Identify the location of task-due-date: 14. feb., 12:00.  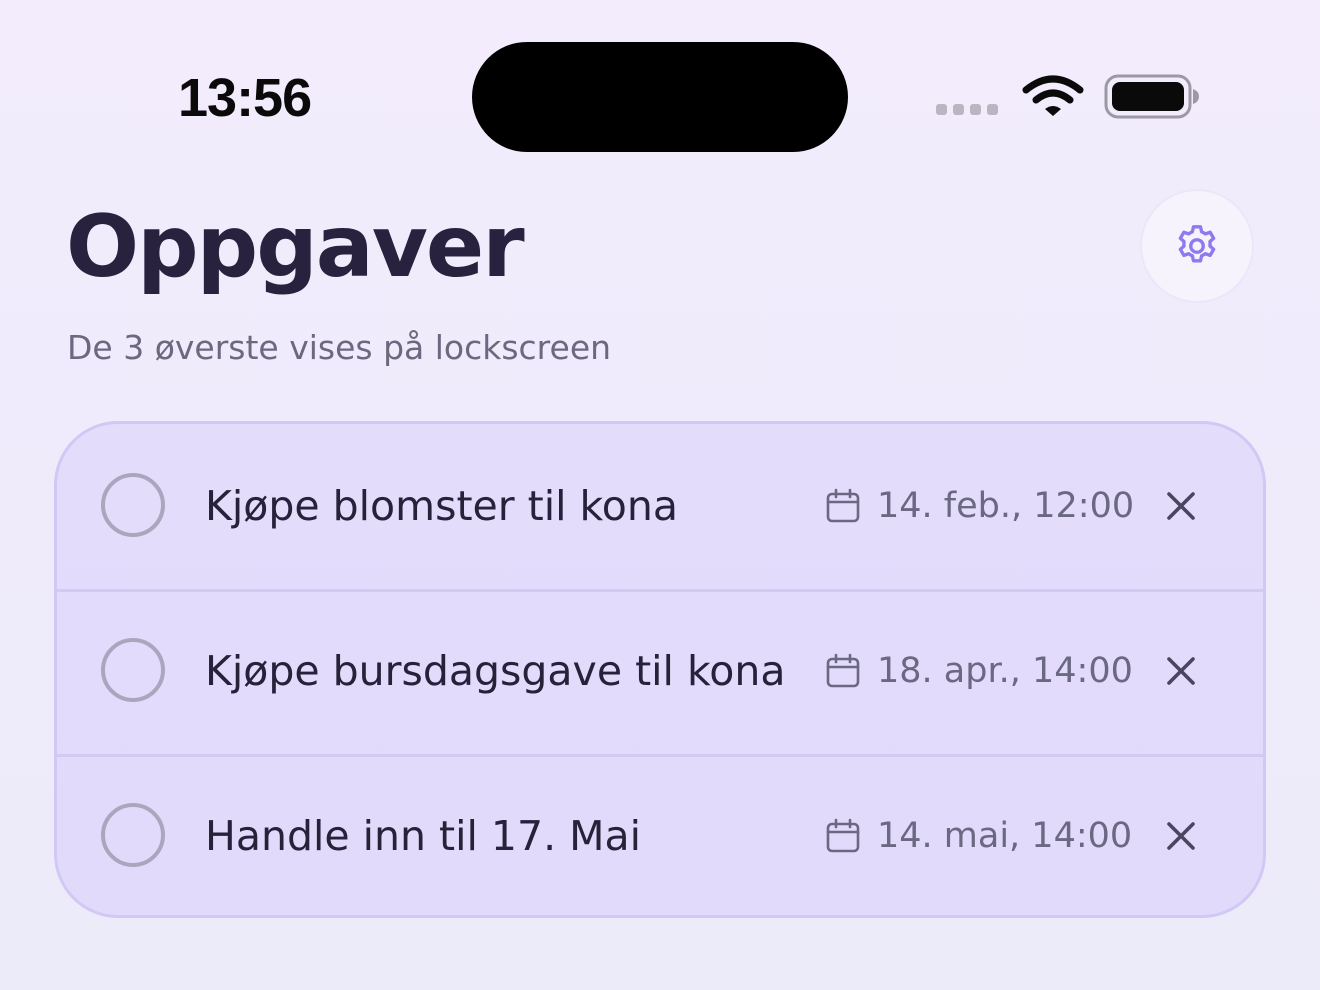
(1006, 506).